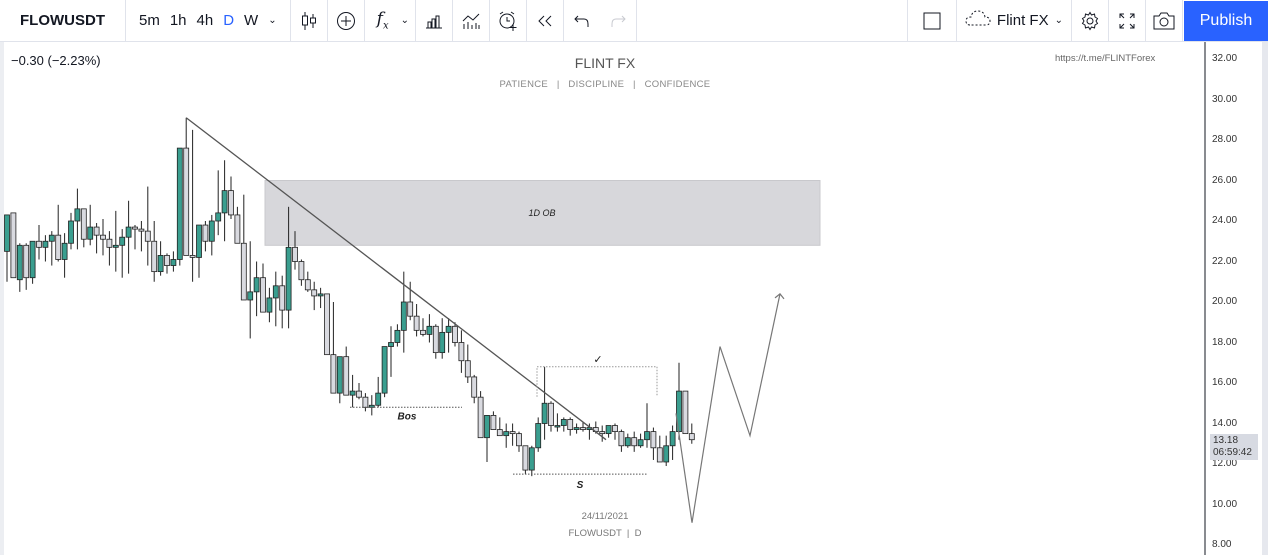 This screenshot has height=555, width=1268. What do you see at coordinates (1164, 20) in the screenshot?
I see `camera-icon` at bounding box center [1164, 20].